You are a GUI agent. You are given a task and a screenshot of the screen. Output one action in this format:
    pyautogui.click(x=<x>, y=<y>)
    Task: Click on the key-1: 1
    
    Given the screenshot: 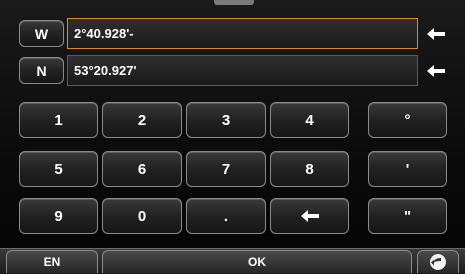 What is the action you would take?
    pyautogui.click(x=58, y=120)
    